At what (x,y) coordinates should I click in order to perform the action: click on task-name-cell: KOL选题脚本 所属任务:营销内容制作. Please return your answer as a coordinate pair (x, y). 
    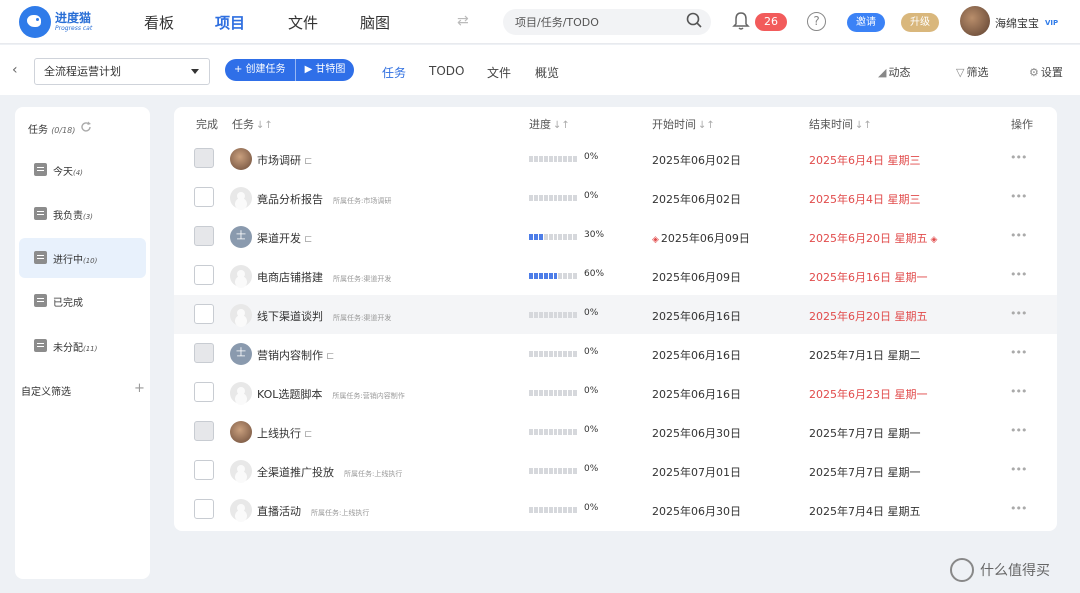
    Looking at the image, I should click on (331, 394).